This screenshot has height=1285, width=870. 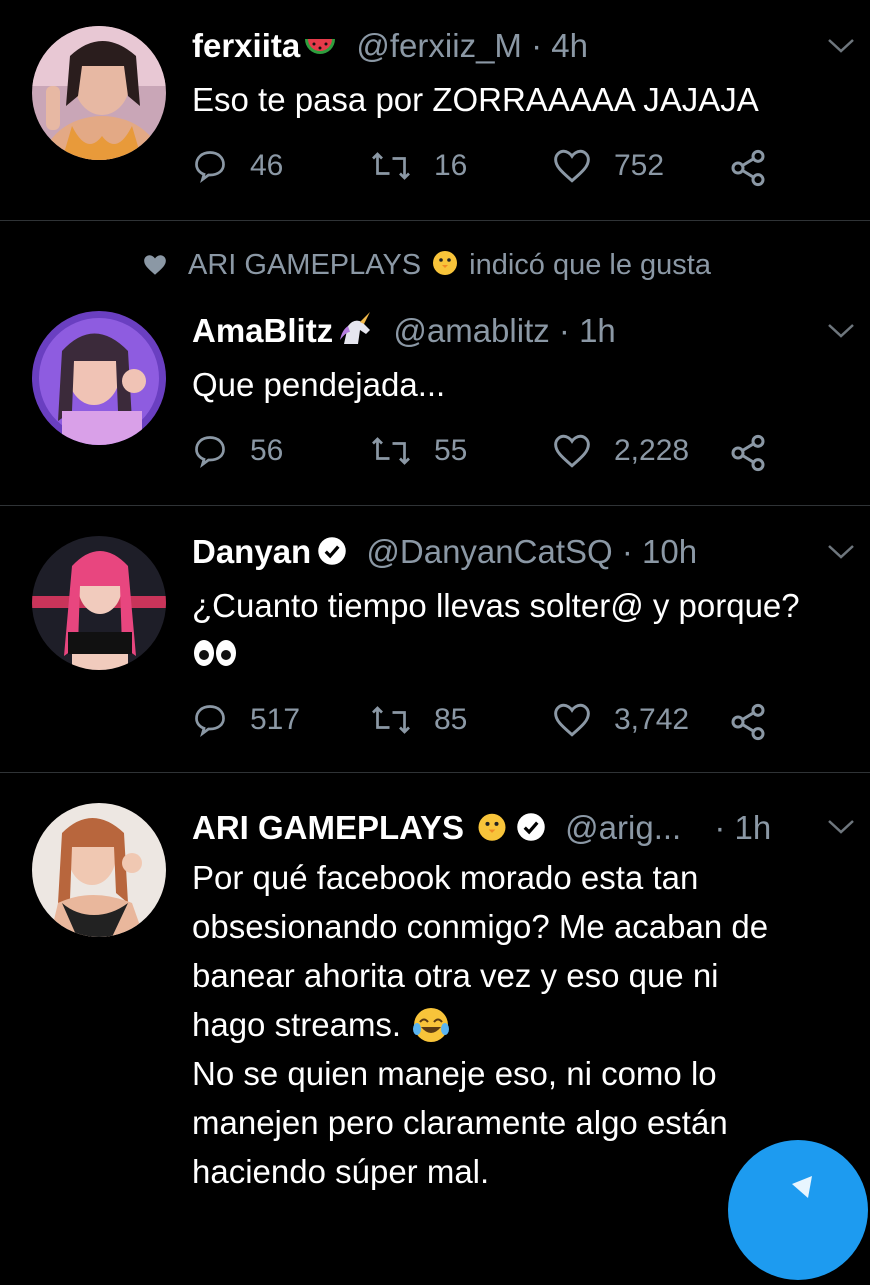 What do you see at coordinates (275, 719) in the screenshot?
I see `reply-count: 517` at bounding box center [275, 719].